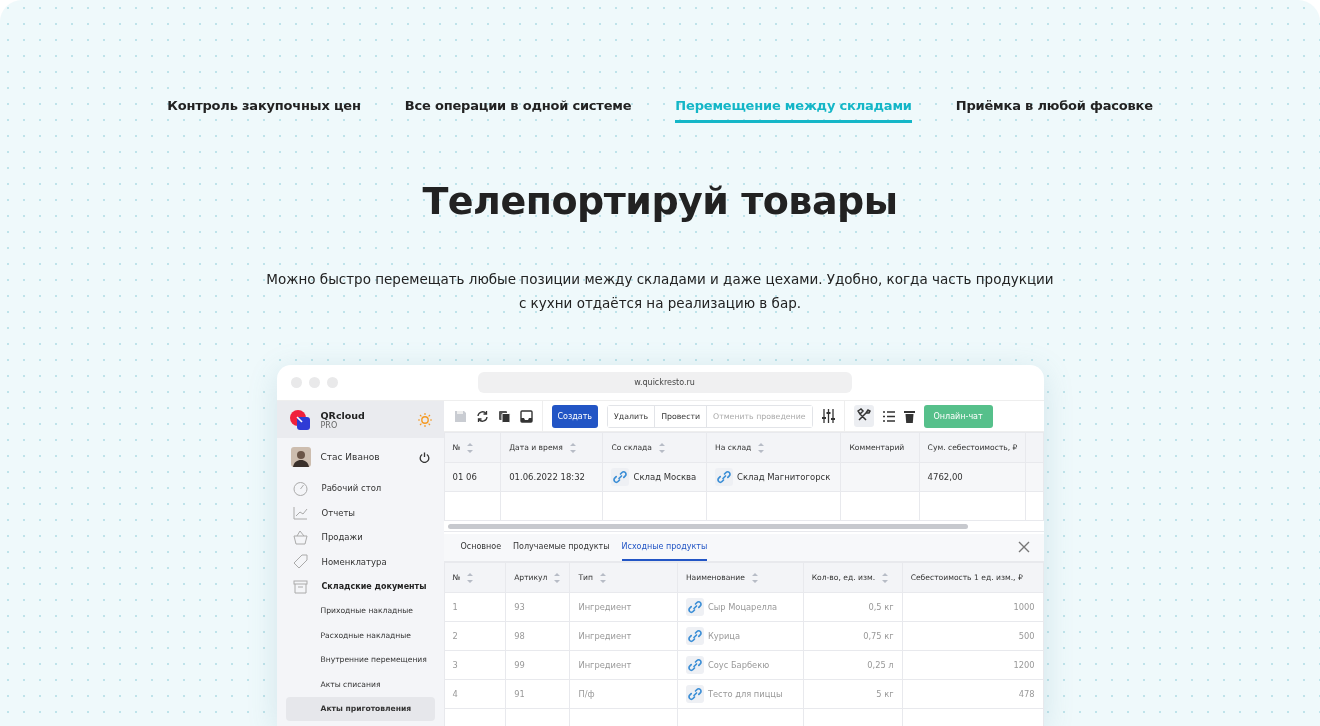  I want to click on close-icon, so click(1023, 547).